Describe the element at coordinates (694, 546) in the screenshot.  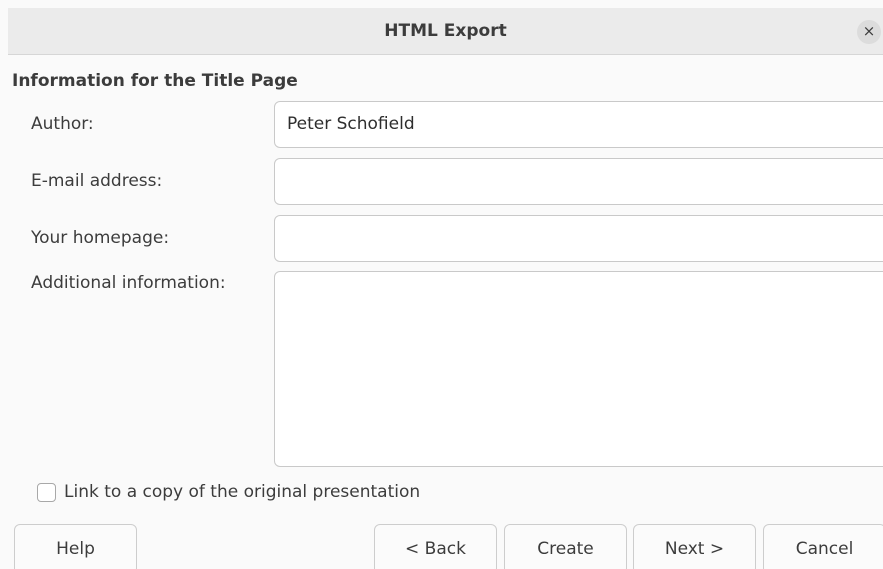
I see `next-button: Next >` at that location.